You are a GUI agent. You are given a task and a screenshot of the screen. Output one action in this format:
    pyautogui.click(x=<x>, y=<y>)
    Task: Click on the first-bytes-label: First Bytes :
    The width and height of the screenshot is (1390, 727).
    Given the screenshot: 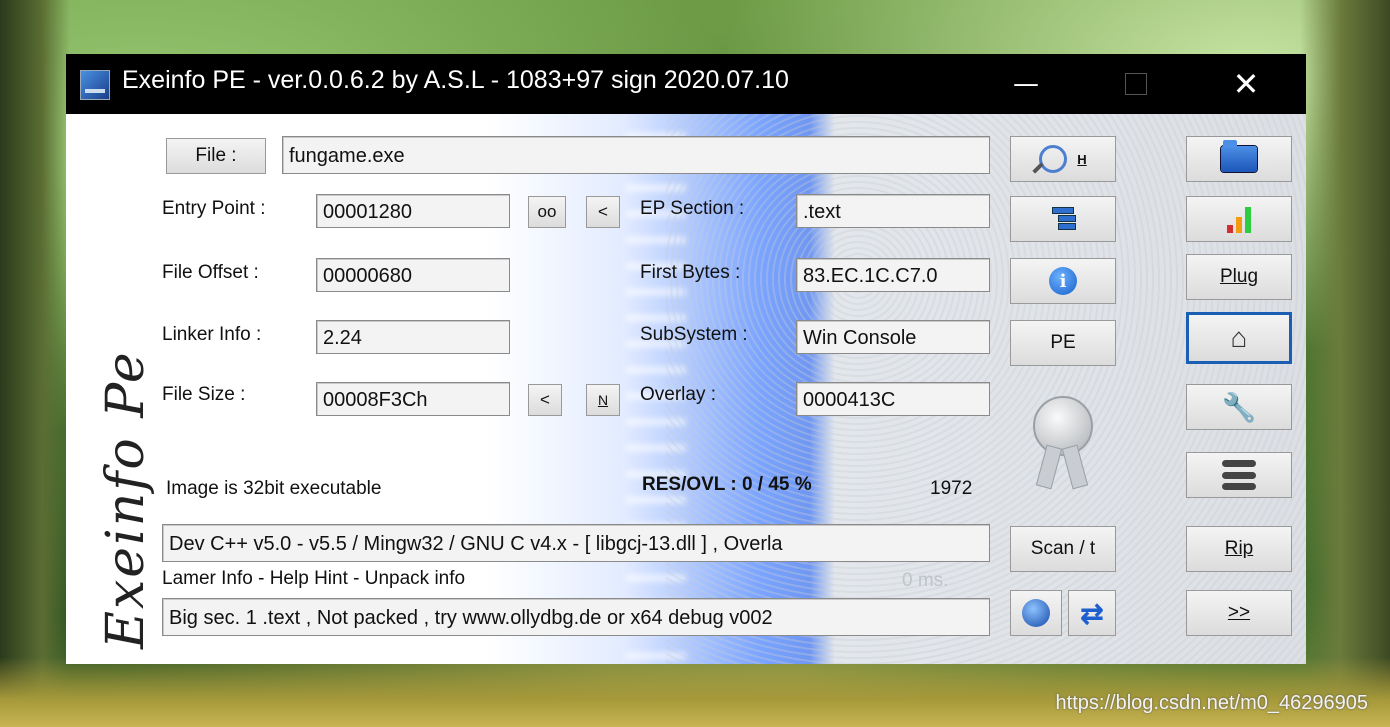 What is the action you would take?
    pyautogui.click(x=690, y=272)
    